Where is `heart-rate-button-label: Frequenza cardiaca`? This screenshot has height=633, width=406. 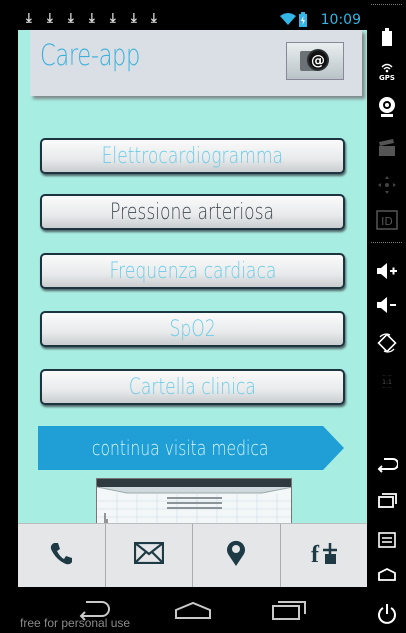
heart-rate-button-label: Frequenza cardiaca is located at coordinates (192, 271).